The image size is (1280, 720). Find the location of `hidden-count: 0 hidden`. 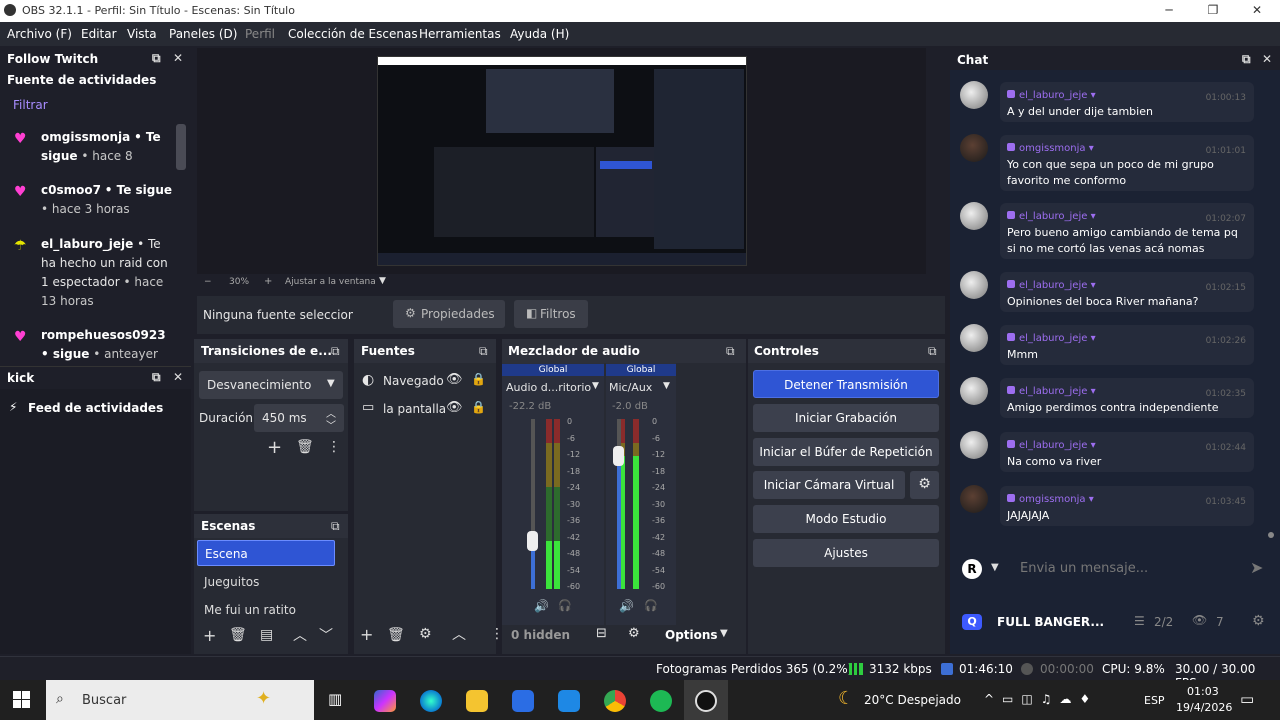

hidden-count: 0 hidden is located at coordinates (540, 635).